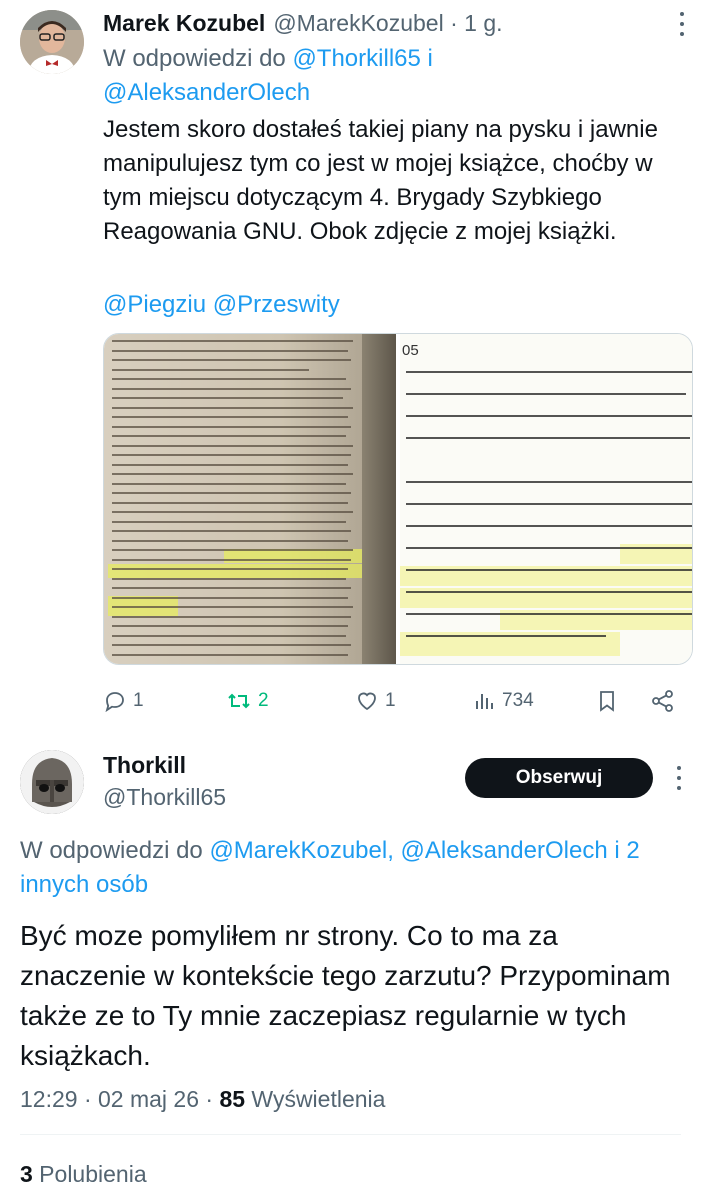  What do you see at coordinates (221, 305) in the screenshot?
I see `tweet-mentions: @Piegziu @Przeswity` at bounding box center [221, 305].